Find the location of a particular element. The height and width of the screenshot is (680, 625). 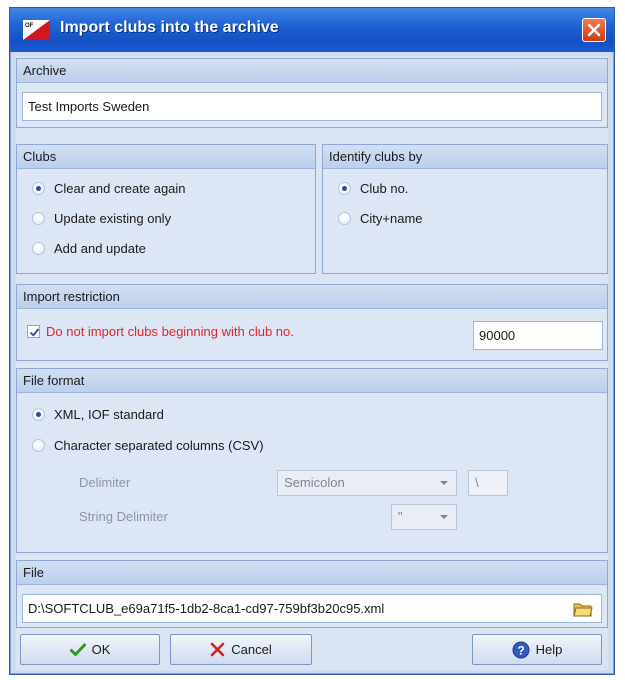

identify-header: Identify clubs by is located at coordinates (465, 157).